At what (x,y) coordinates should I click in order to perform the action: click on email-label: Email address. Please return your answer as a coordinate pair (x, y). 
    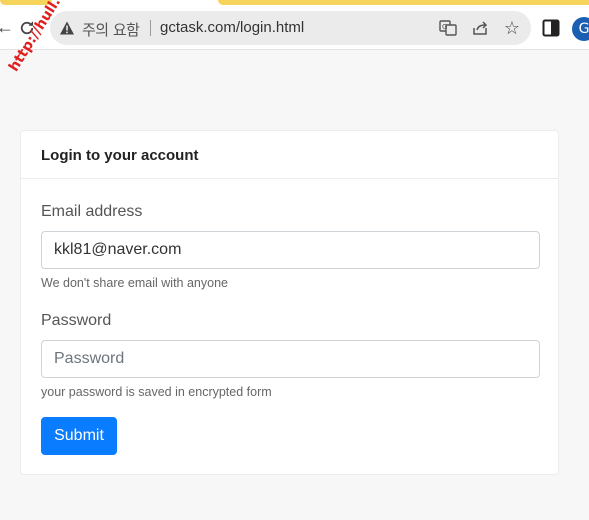
    Looking at the image, I should click on (92, 211).